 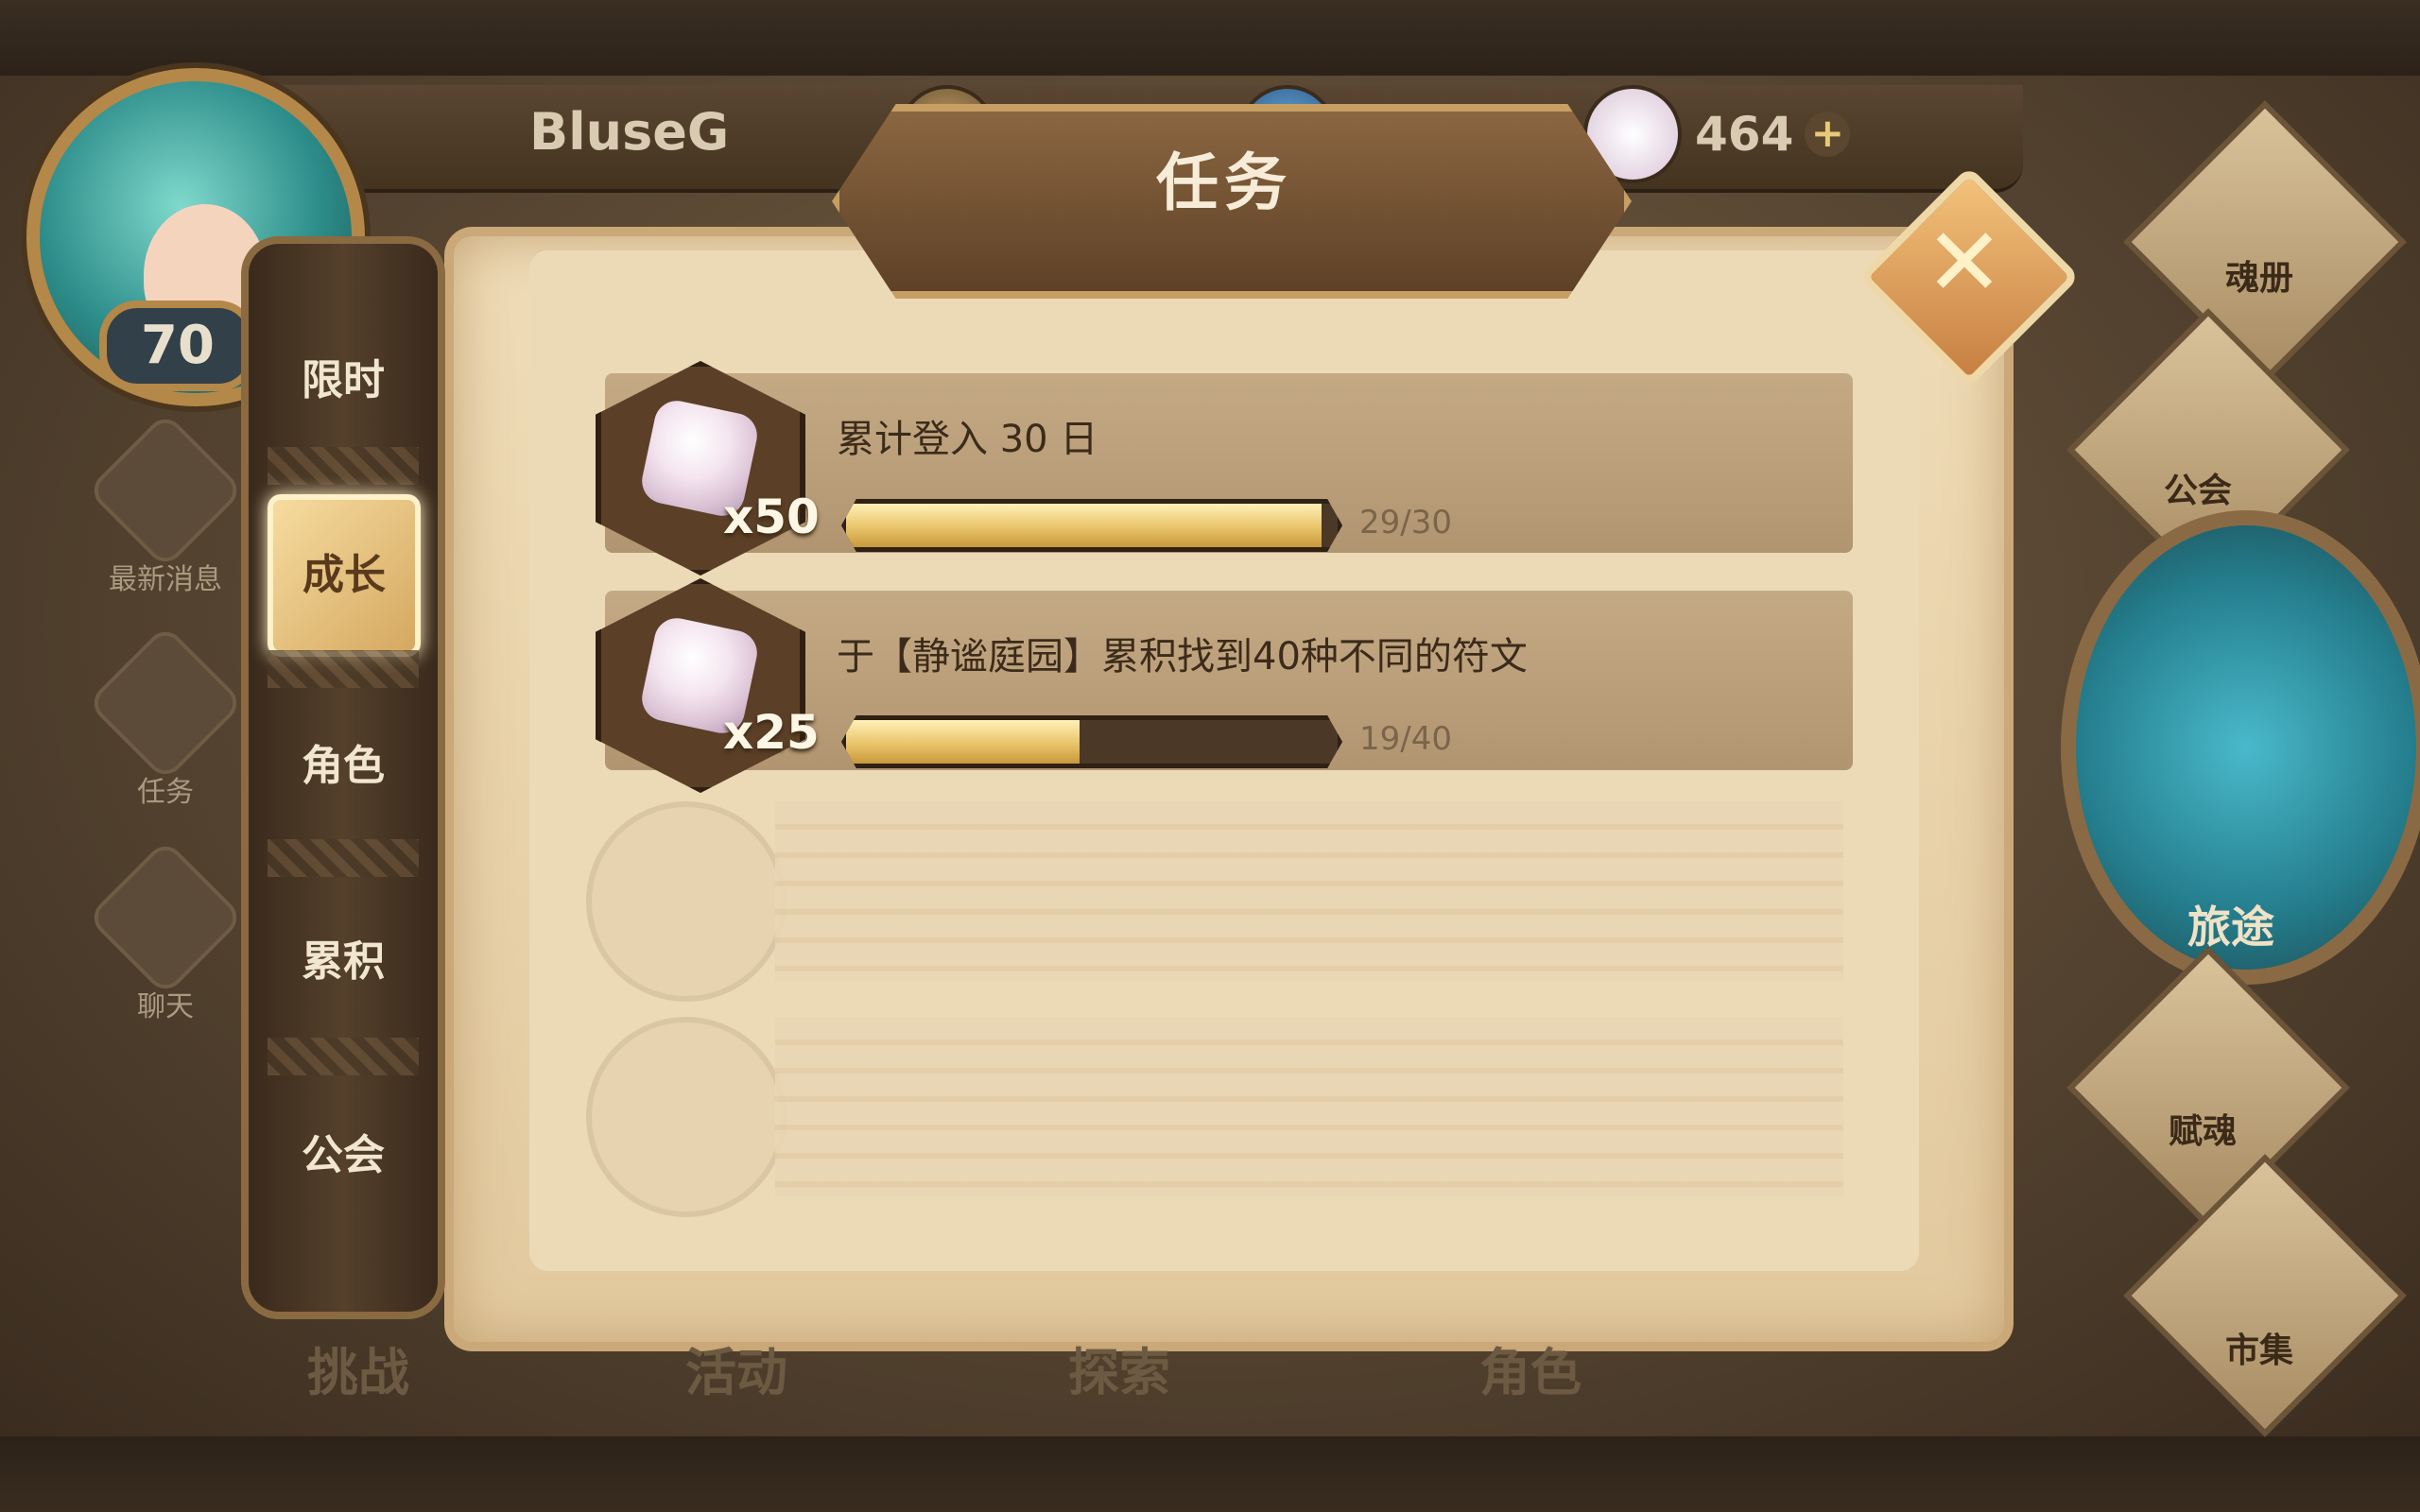 I want to click on scroll-icon, so click(x=165, y=490).